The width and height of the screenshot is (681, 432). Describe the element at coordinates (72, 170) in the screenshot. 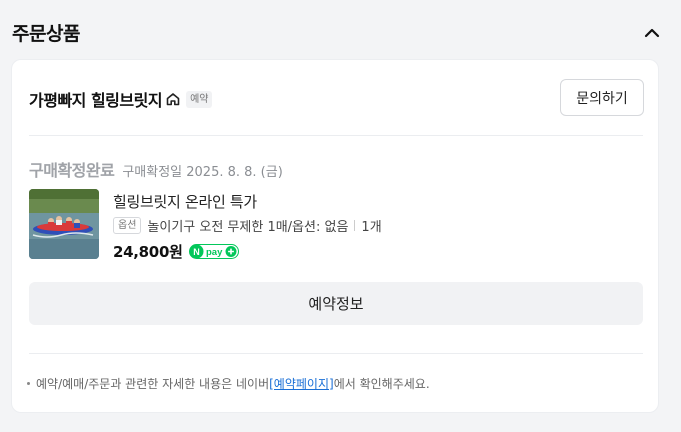

I see `order-status: 구매확정완료` at that location.